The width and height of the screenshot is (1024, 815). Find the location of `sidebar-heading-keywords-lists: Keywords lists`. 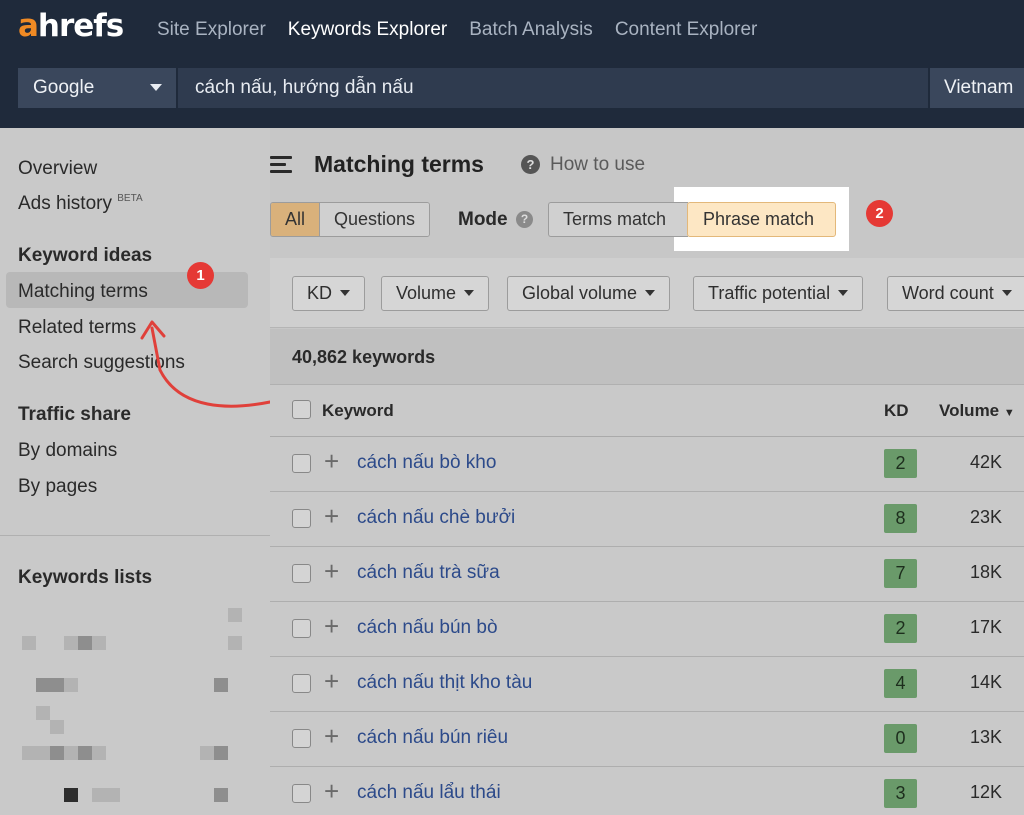

sidebar-heading-keywords-lists: Keywords lists is located at coordinates (85, 577).